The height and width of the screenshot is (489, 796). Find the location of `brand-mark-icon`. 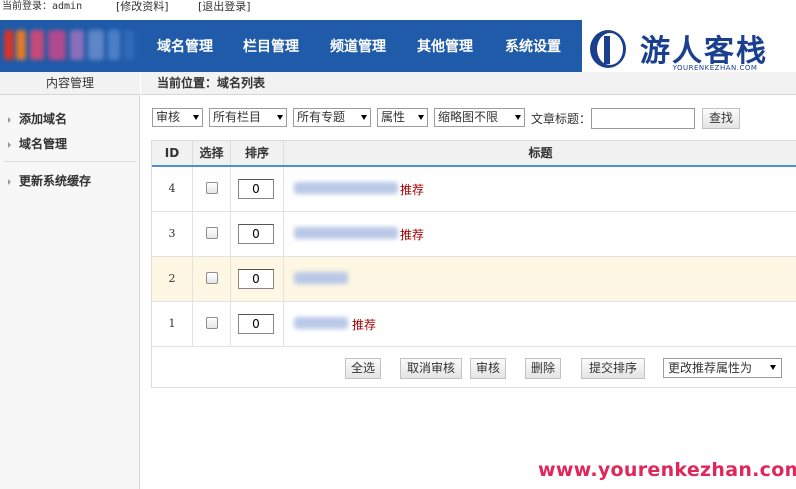

brand-mark-icon is located at coordinates (608, 49).